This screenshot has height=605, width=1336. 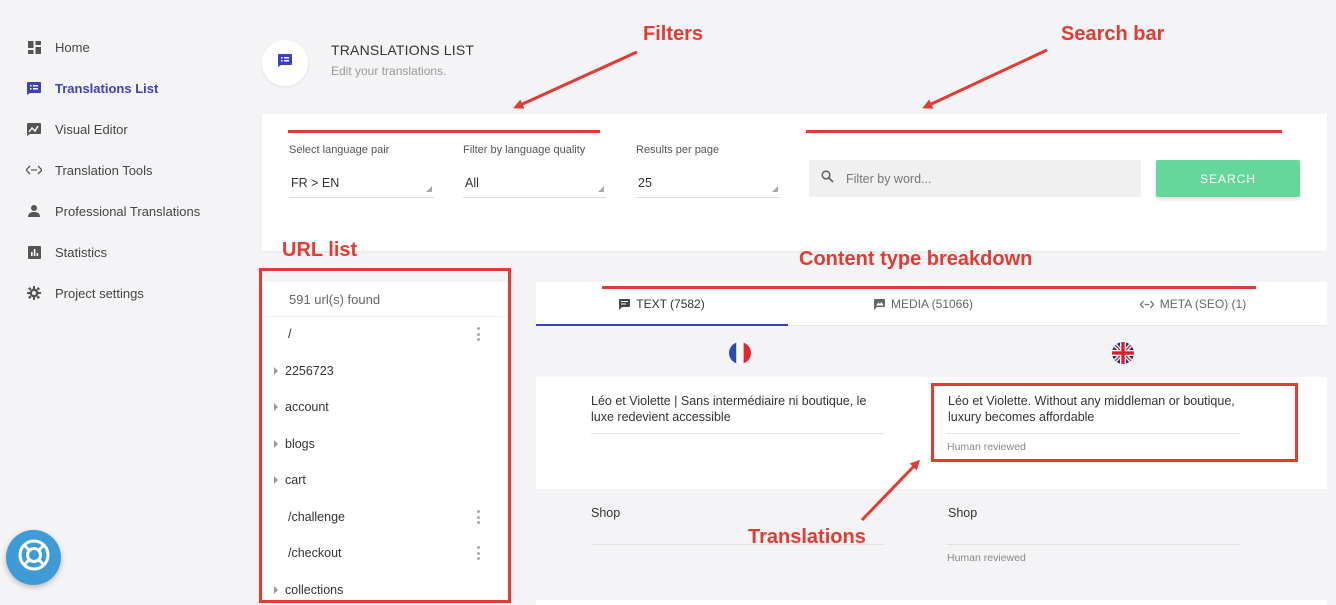 I want to click on translations-arrow, so click(x=890, y=490).